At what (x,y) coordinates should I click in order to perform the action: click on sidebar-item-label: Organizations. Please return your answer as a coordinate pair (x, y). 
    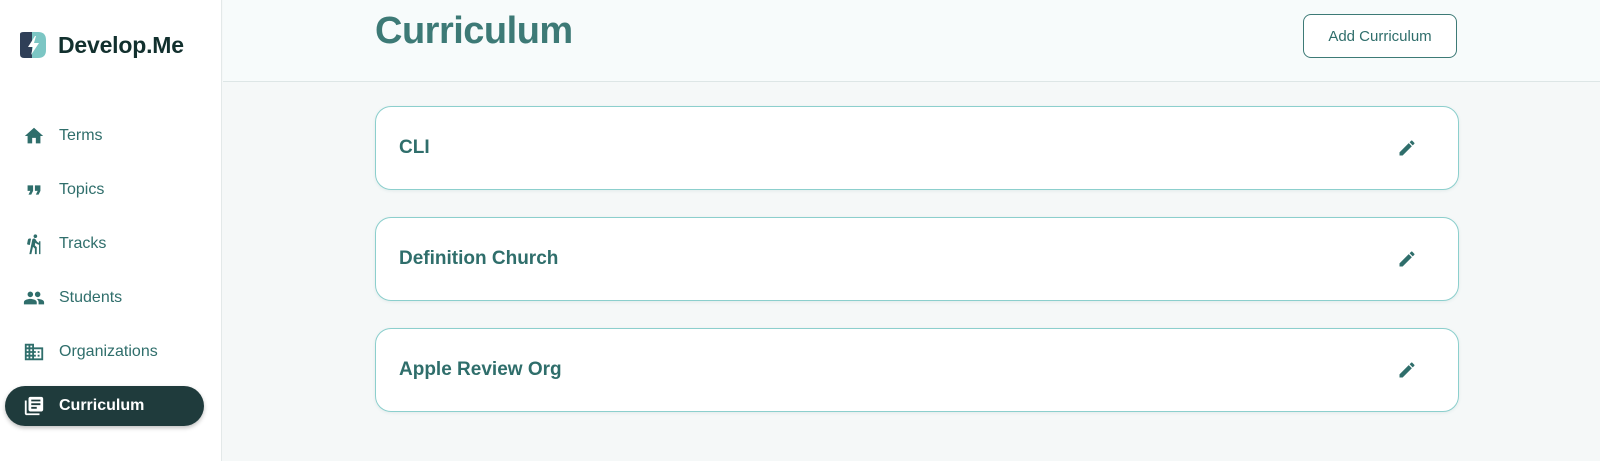
    Looking at the image, I should click on (108, 351).